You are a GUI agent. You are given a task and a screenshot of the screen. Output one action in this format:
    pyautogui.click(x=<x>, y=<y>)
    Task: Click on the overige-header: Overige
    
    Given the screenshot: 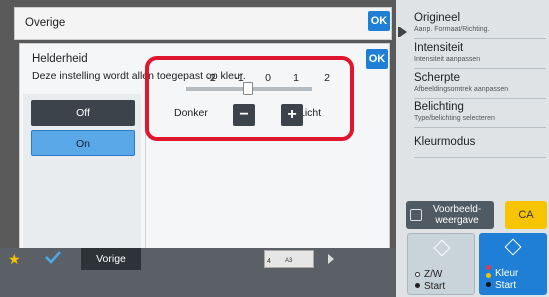 What is the action you would take?
    pyautogui.click(x=203, y=23)
    